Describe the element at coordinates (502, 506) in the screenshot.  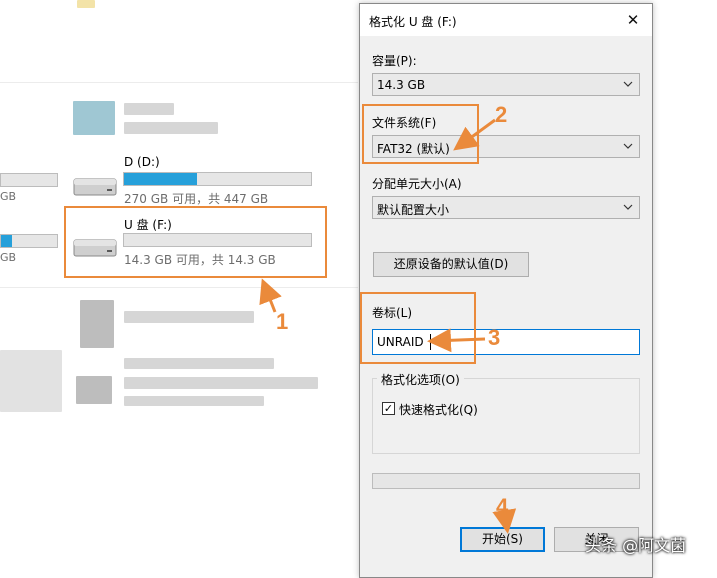
I see `step-4-marker: 4` at that location.